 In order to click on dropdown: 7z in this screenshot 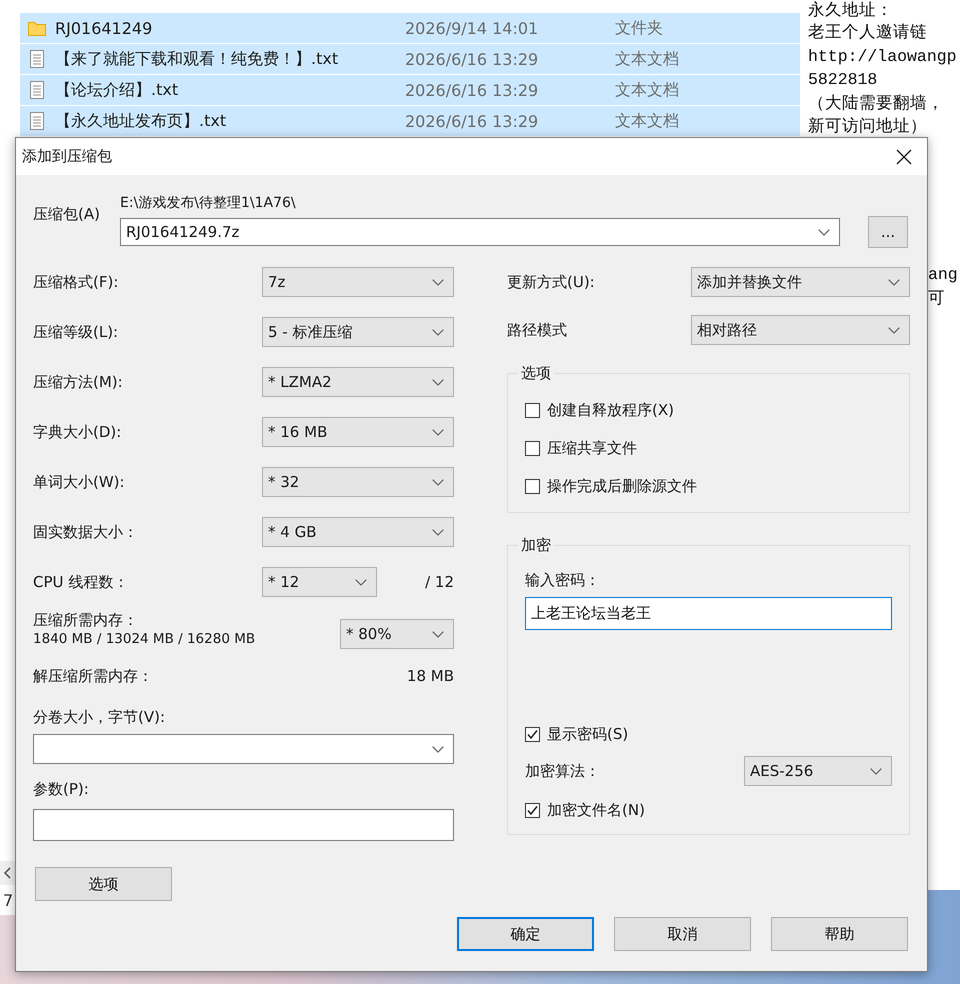, I will do `click(358, 282)`.